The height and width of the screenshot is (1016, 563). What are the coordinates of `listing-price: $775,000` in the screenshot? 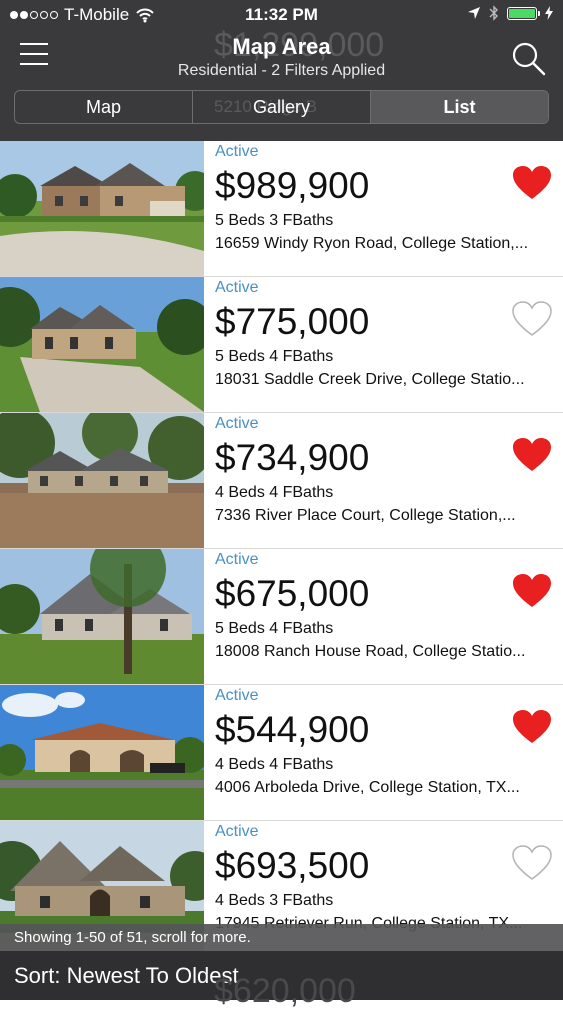 It's located at (292, 321).